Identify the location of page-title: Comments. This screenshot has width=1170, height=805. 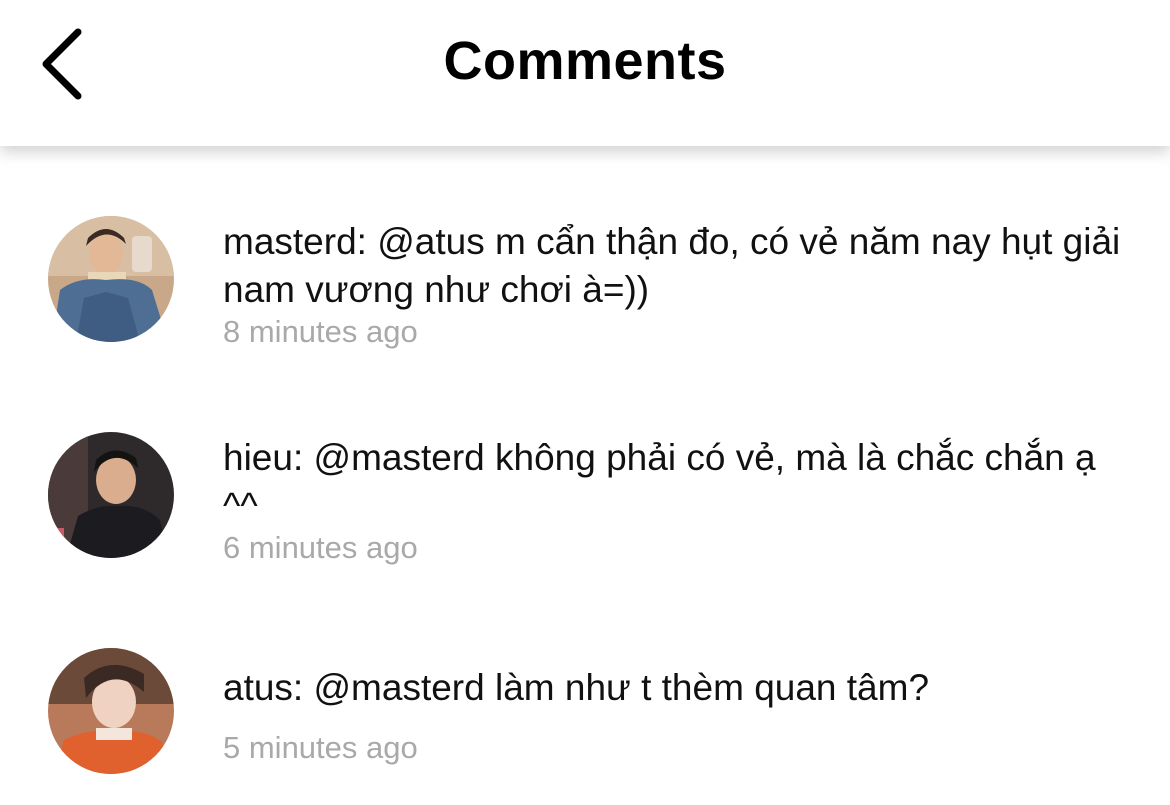
(585, 61).